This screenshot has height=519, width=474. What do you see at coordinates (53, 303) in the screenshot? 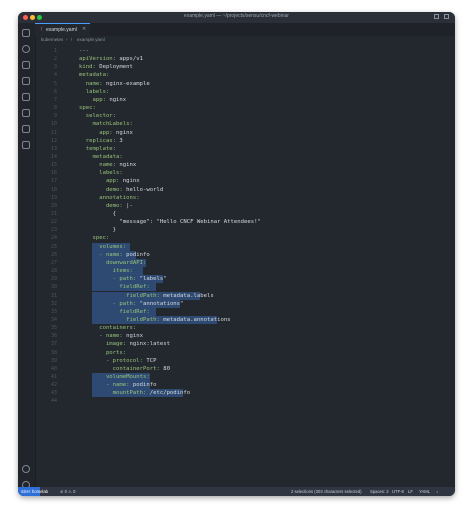
I see `line-number: 32` at bounding box center [53, 303].